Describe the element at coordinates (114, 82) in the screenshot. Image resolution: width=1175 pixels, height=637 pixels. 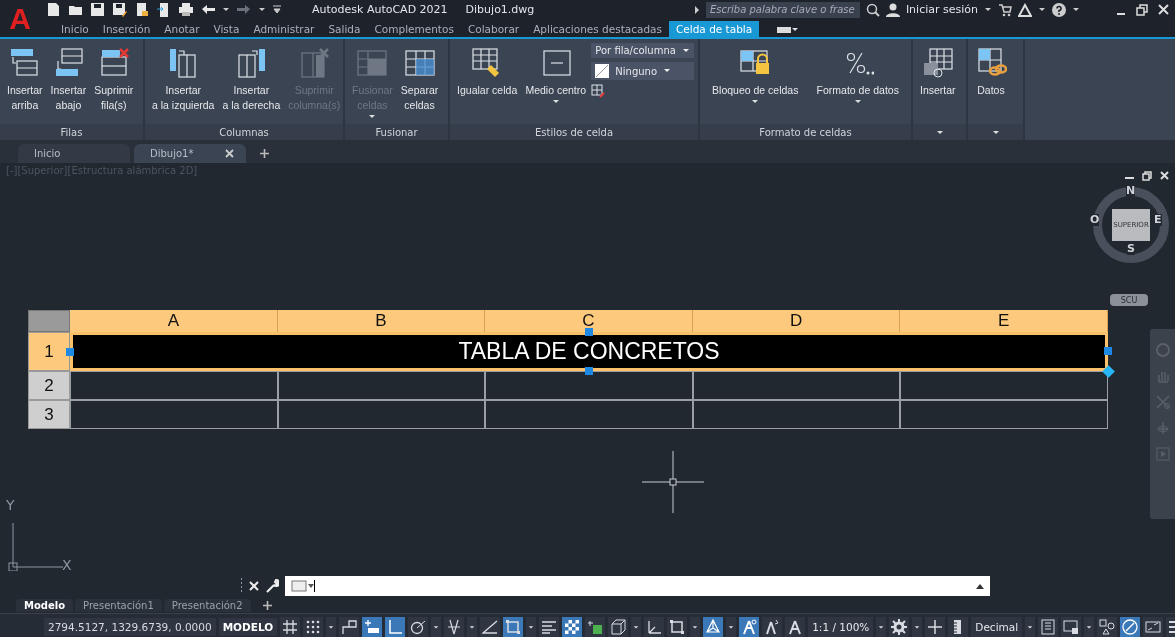
I see `ribbon-button: Suprimir fila(s)` at that location.